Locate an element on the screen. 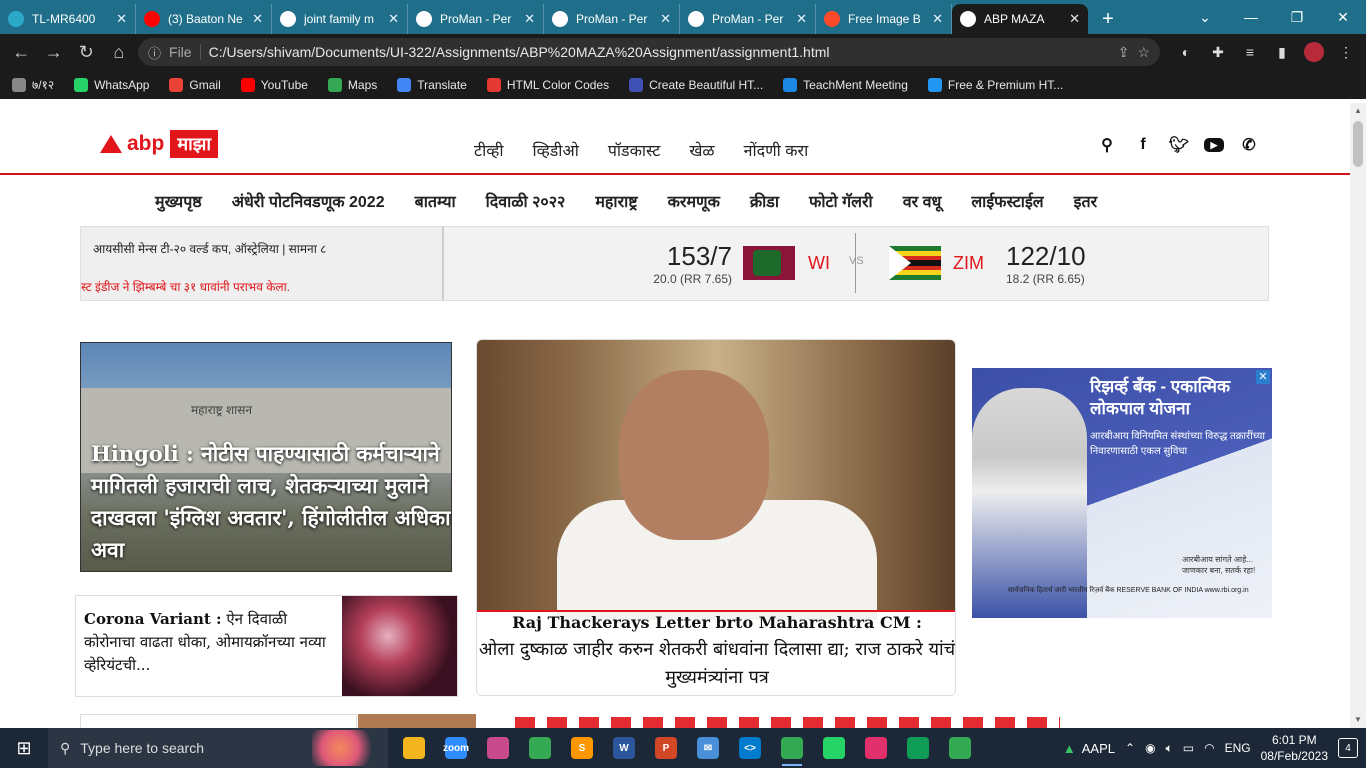 This screenshot has height=768, width=1366. top-nav-item: नोंदणी करा is located at coordinates (776, 150).